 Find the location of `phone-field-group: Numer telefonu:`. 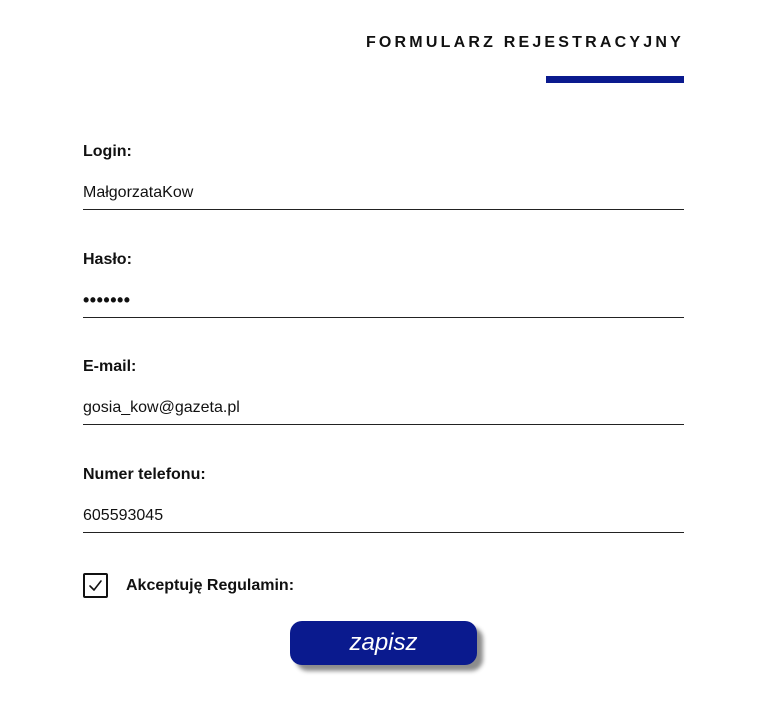

phone-field-group: Numer telefonu: is located at coordinates (383, 506).